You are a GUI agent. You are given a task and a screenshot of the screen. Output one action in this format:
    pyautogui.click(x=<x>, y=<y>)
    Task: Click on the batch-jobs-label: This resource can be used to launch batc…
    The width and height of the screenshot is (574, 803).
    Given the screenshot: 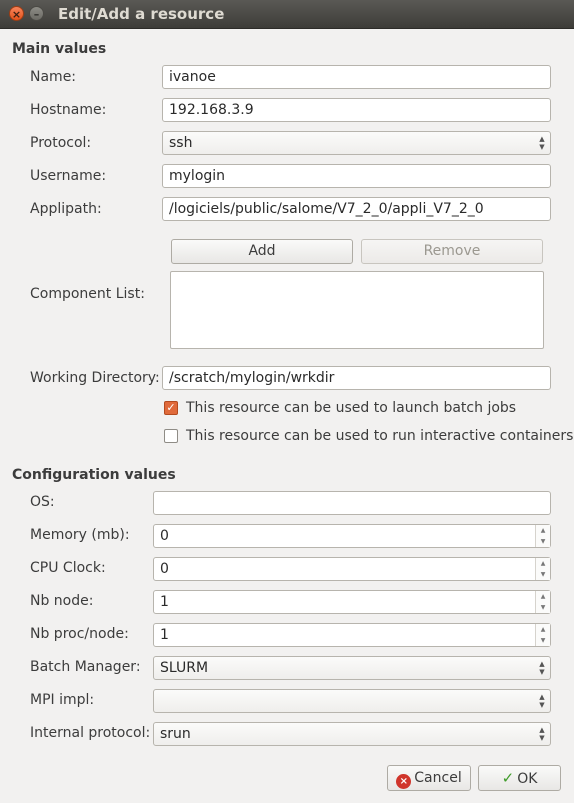 What is the action you would take?
    pyautogui.click(x=351, y=408)
    